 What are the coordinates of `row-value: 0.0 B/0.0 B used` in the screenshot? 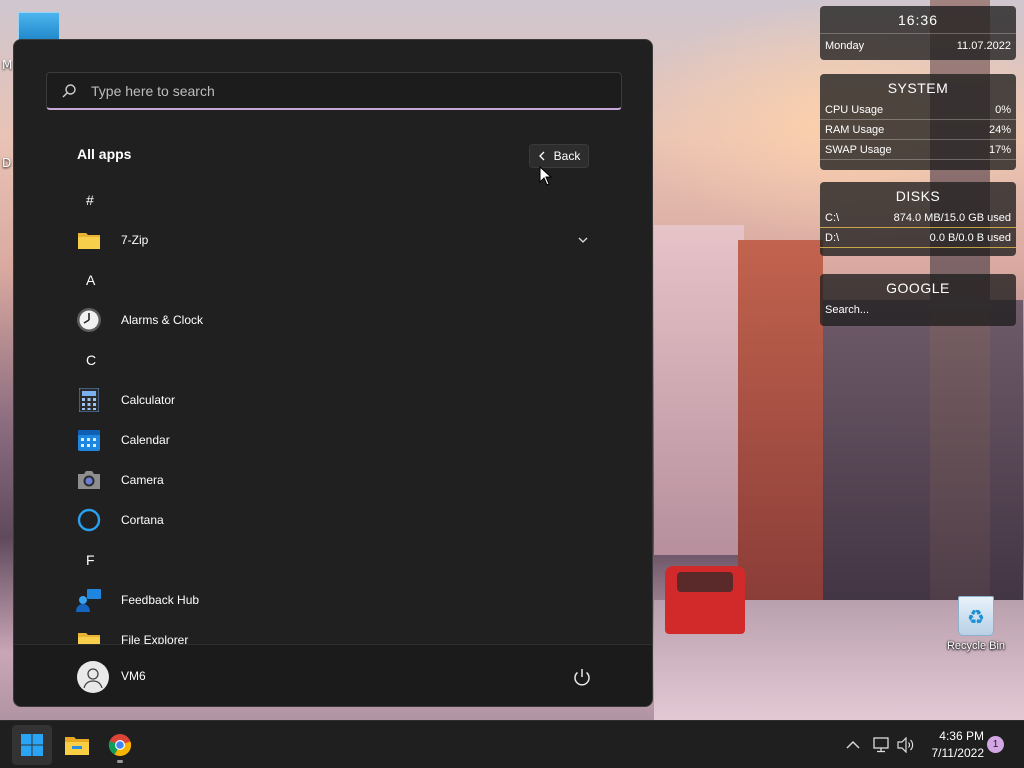 It's located at (970, 237).